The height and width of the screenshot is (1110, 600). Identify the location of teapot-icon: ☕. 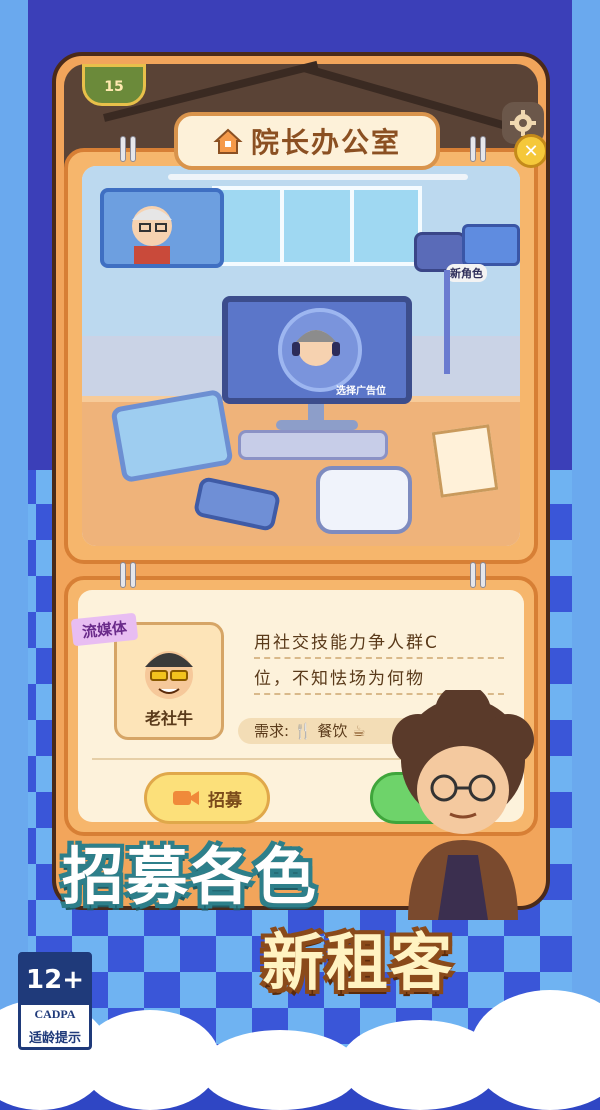
(359, 731).